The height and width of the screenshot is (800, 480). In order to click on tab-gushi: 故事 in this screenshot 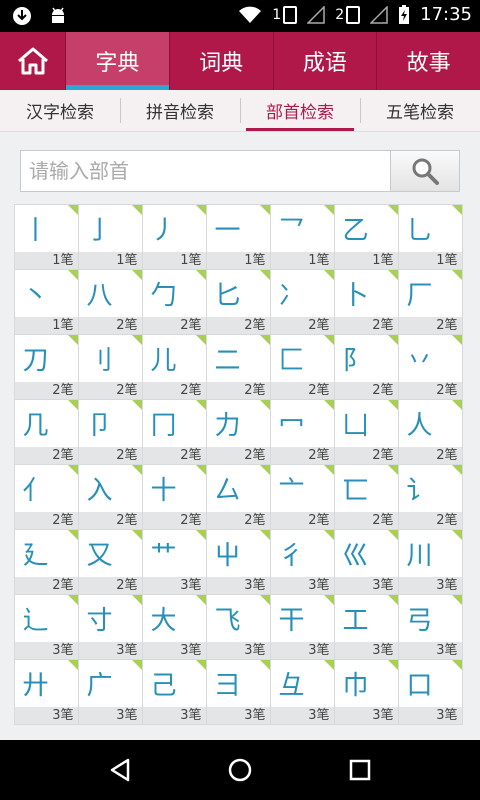, I will do `click(428, 61)`.